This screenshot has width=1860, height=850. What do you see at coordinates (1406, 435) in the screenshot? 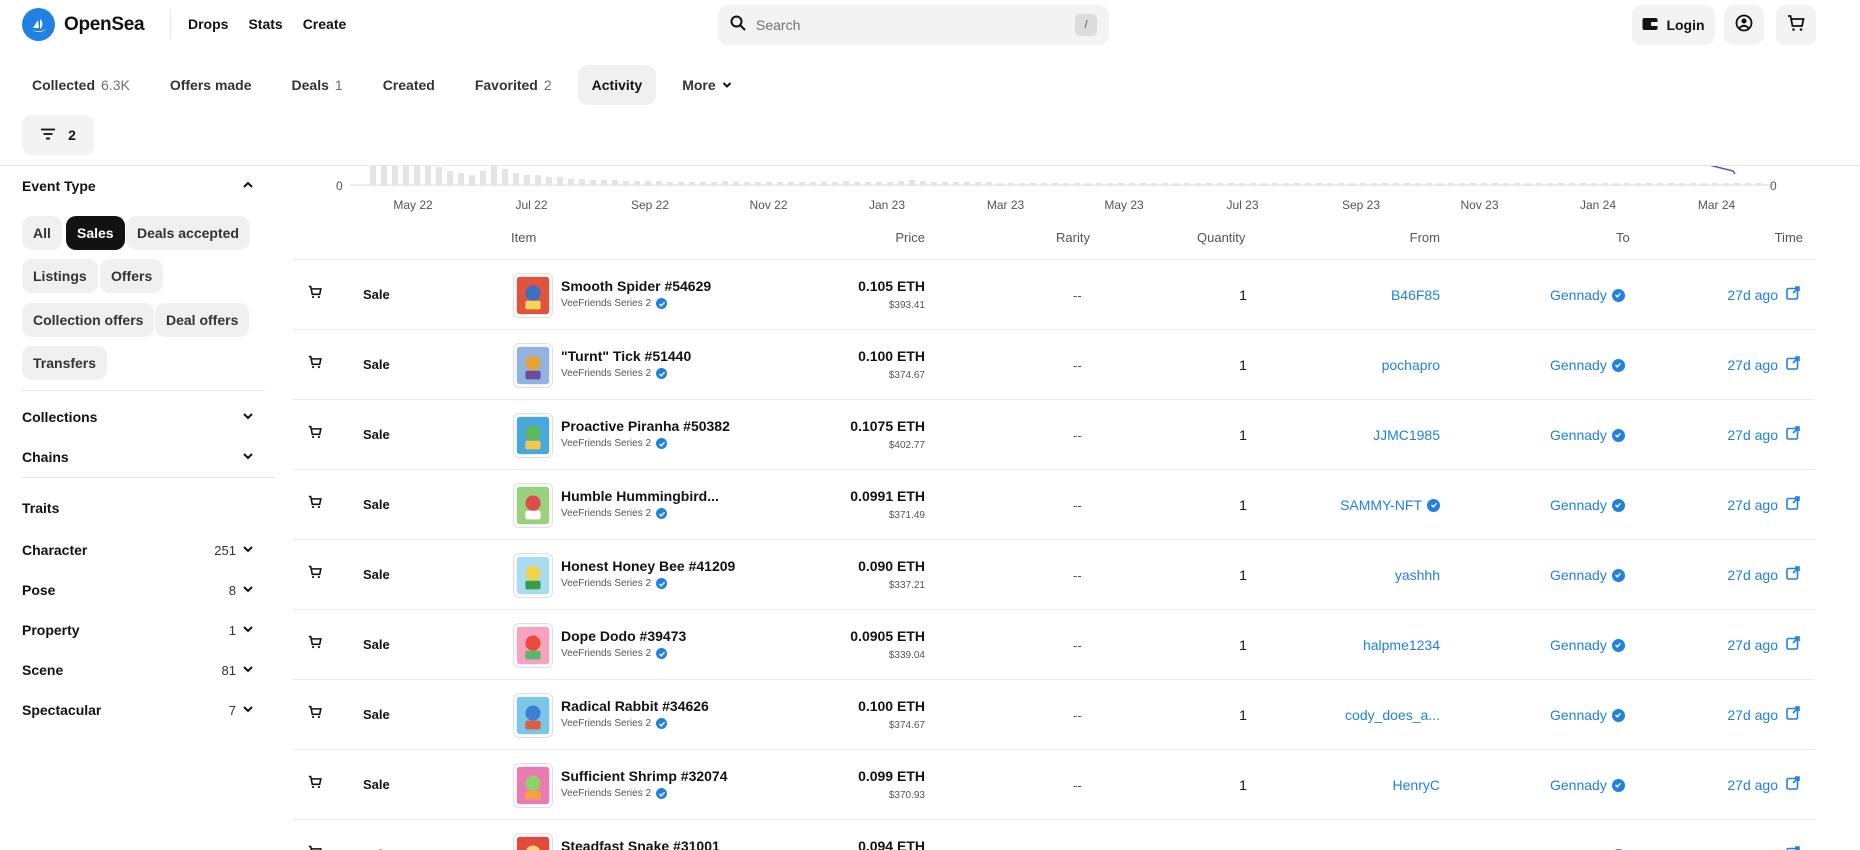
I see `from-account-link: JJMC1985` at bounding box center [1406, 435].